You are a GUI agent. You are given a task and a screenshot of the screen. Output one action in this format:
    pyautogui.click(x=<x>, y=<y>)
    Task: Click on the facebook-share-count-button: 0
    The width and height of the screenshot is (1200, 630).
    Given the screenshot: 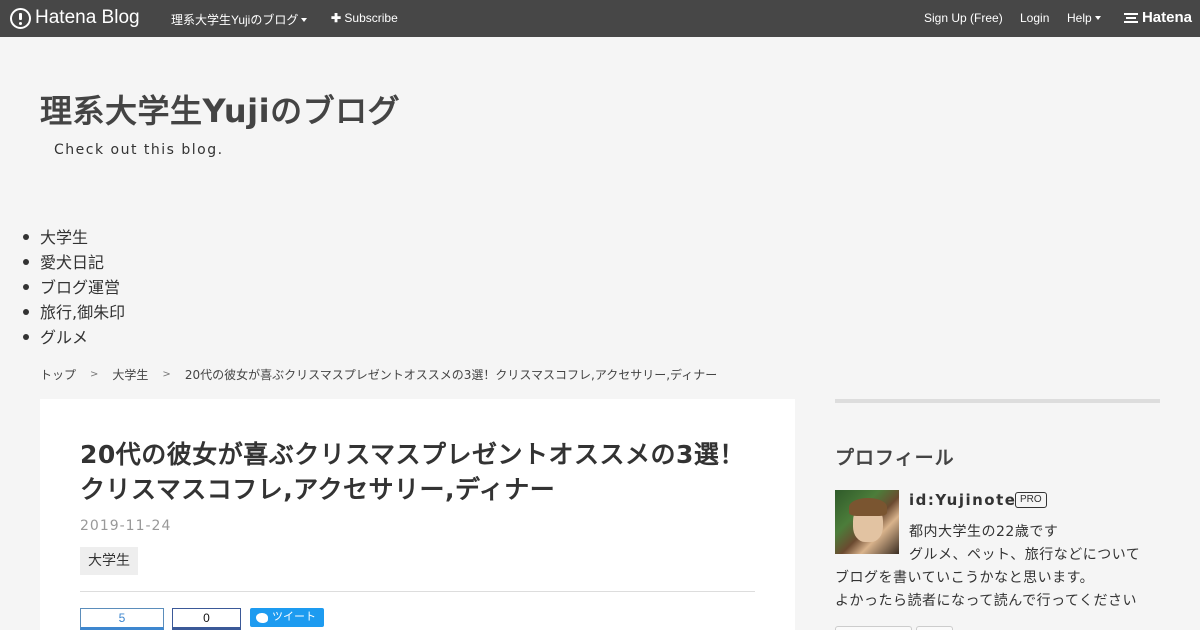 What is the action you would take?
    pyautogui.click(x=206, y=619)
    